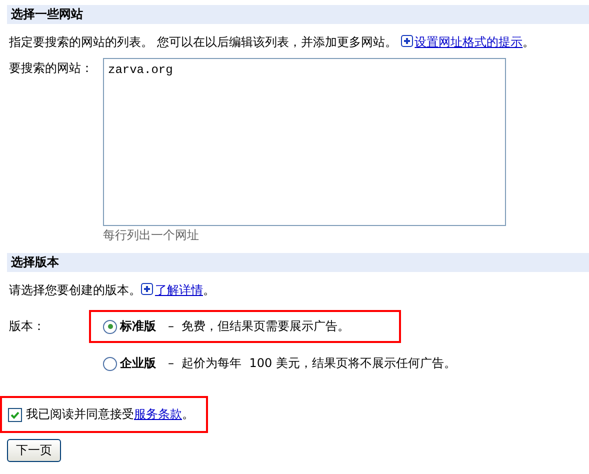 This screenshot has height=474, width=589. What do you see at coordinates (179, 290) in the screenshot?
I see `details-link: 了解详情` at bounding box center [179, 290].